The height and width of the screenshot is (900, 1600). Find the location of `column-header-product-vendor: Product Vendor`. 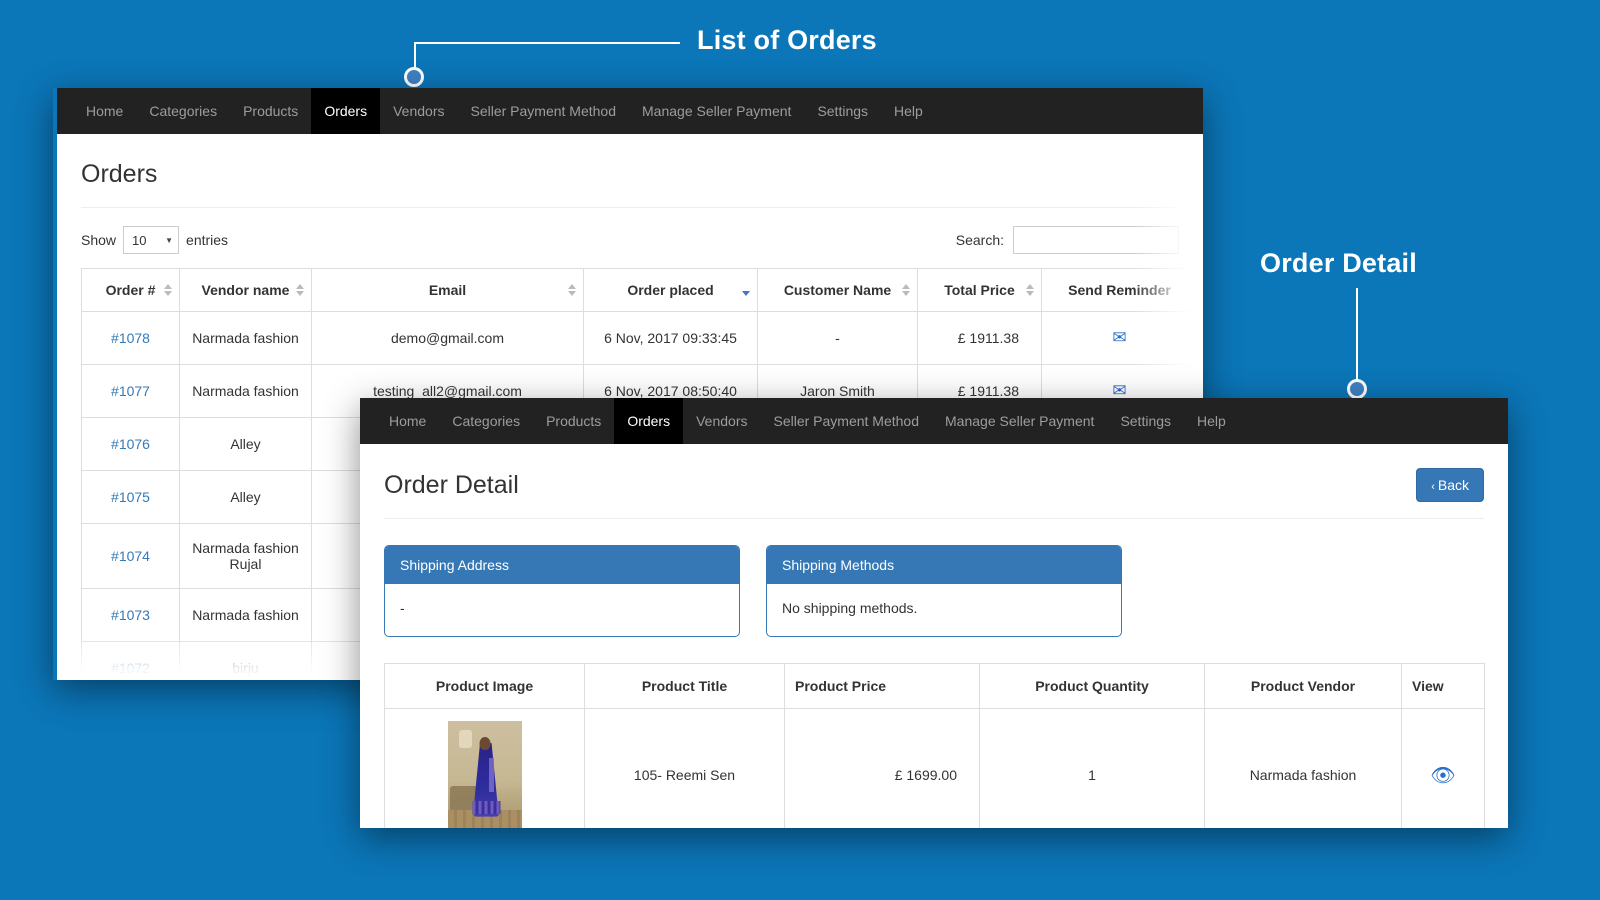

column-header-product-vendor: Product Vendor is located at coordinates (1303, 686).